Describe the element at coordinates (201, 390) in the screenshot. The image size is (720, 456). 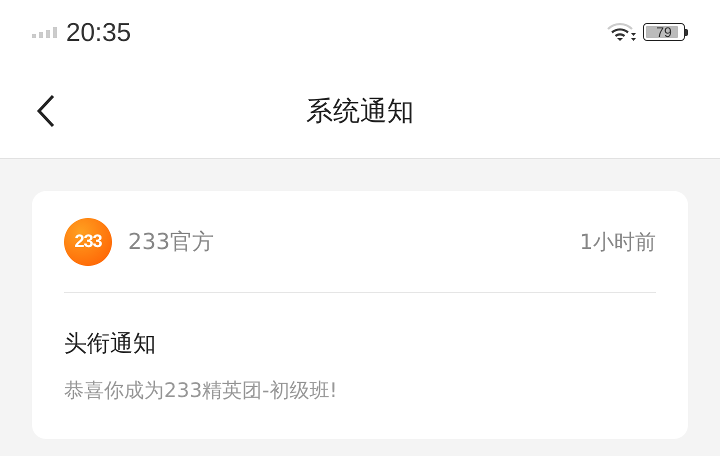
I see `notification-message: 恭喜你成为233精英团-初级班!` at that location.